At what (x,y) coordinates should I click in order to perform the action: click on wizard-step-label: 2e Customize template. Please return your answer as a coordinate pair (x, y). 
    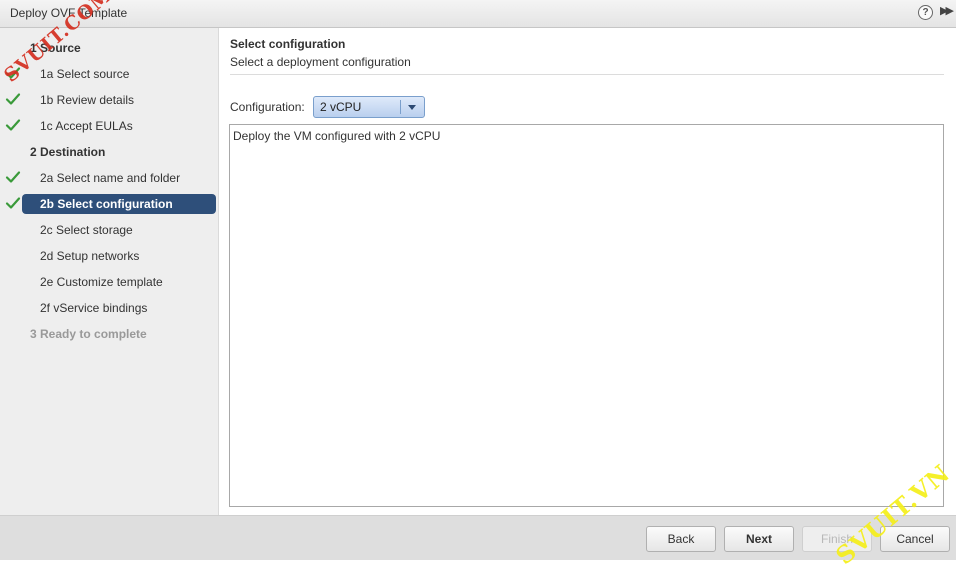
    Looking at the image, I should click on (101, 282).